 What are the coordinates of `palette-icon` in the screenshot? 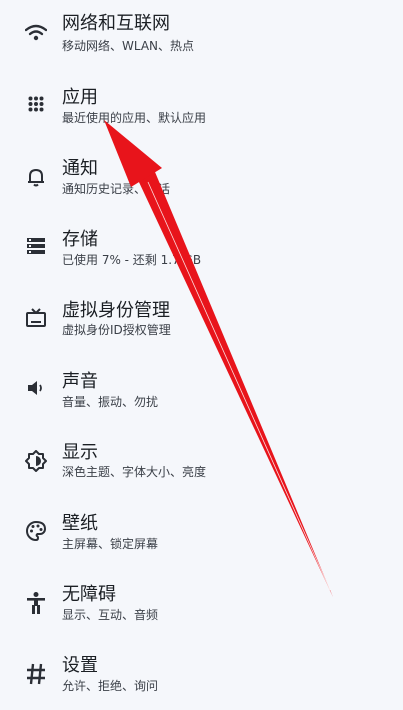 It's located at (36, 531).